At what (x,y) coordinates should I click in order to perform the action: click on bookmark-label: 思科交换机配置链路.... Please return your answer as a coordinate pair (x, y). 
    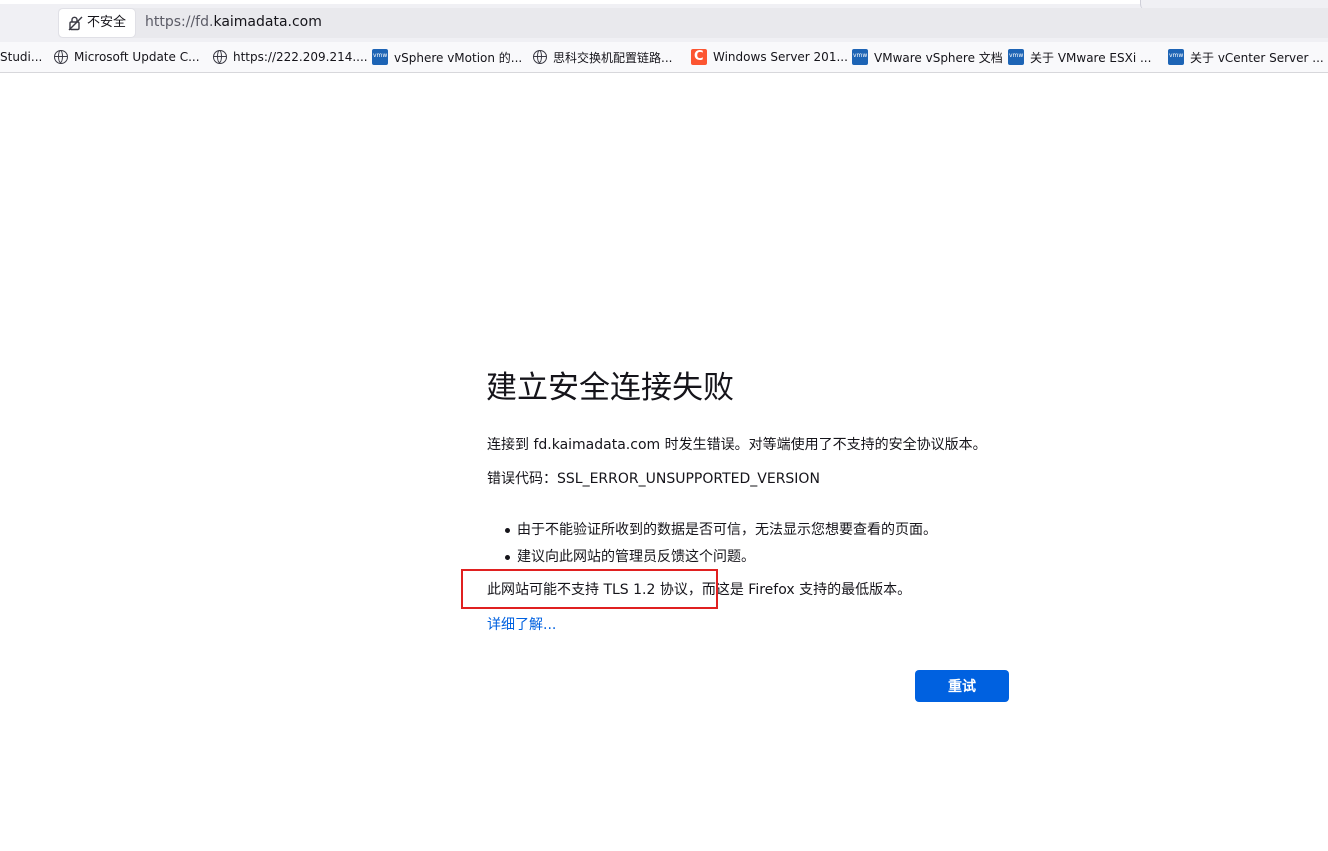
    Looking at the image, I should click on (613, 57).